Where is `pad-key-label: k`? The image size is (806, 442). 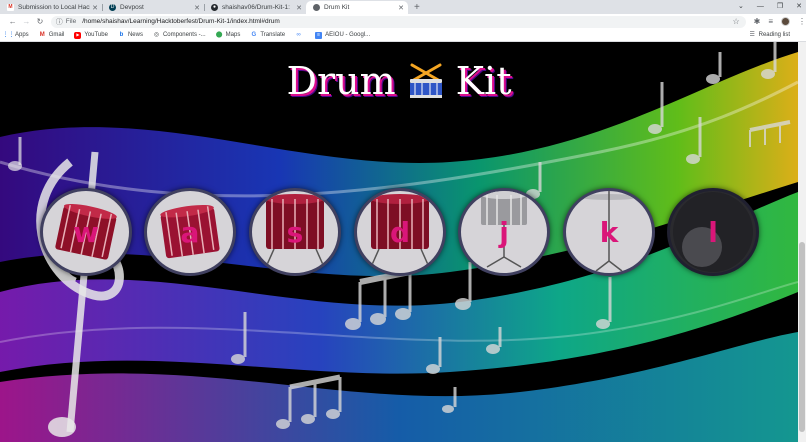
pad-key-label: k is located at coordinates (609, 232).